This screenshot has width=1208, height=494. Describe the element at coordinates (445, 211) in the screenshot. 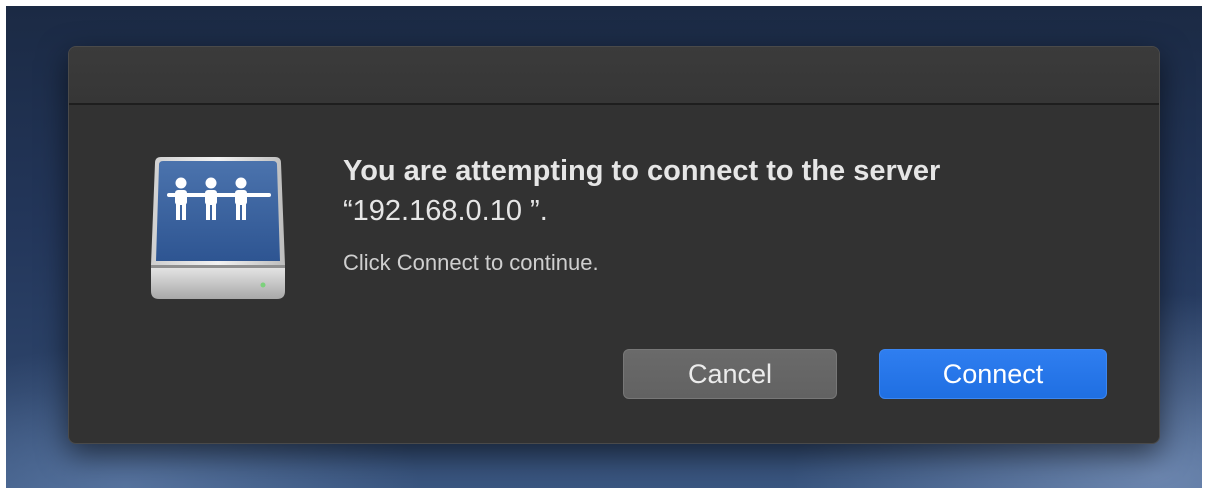

I see `server-address: “192.168.0.10 ”.` at that location.